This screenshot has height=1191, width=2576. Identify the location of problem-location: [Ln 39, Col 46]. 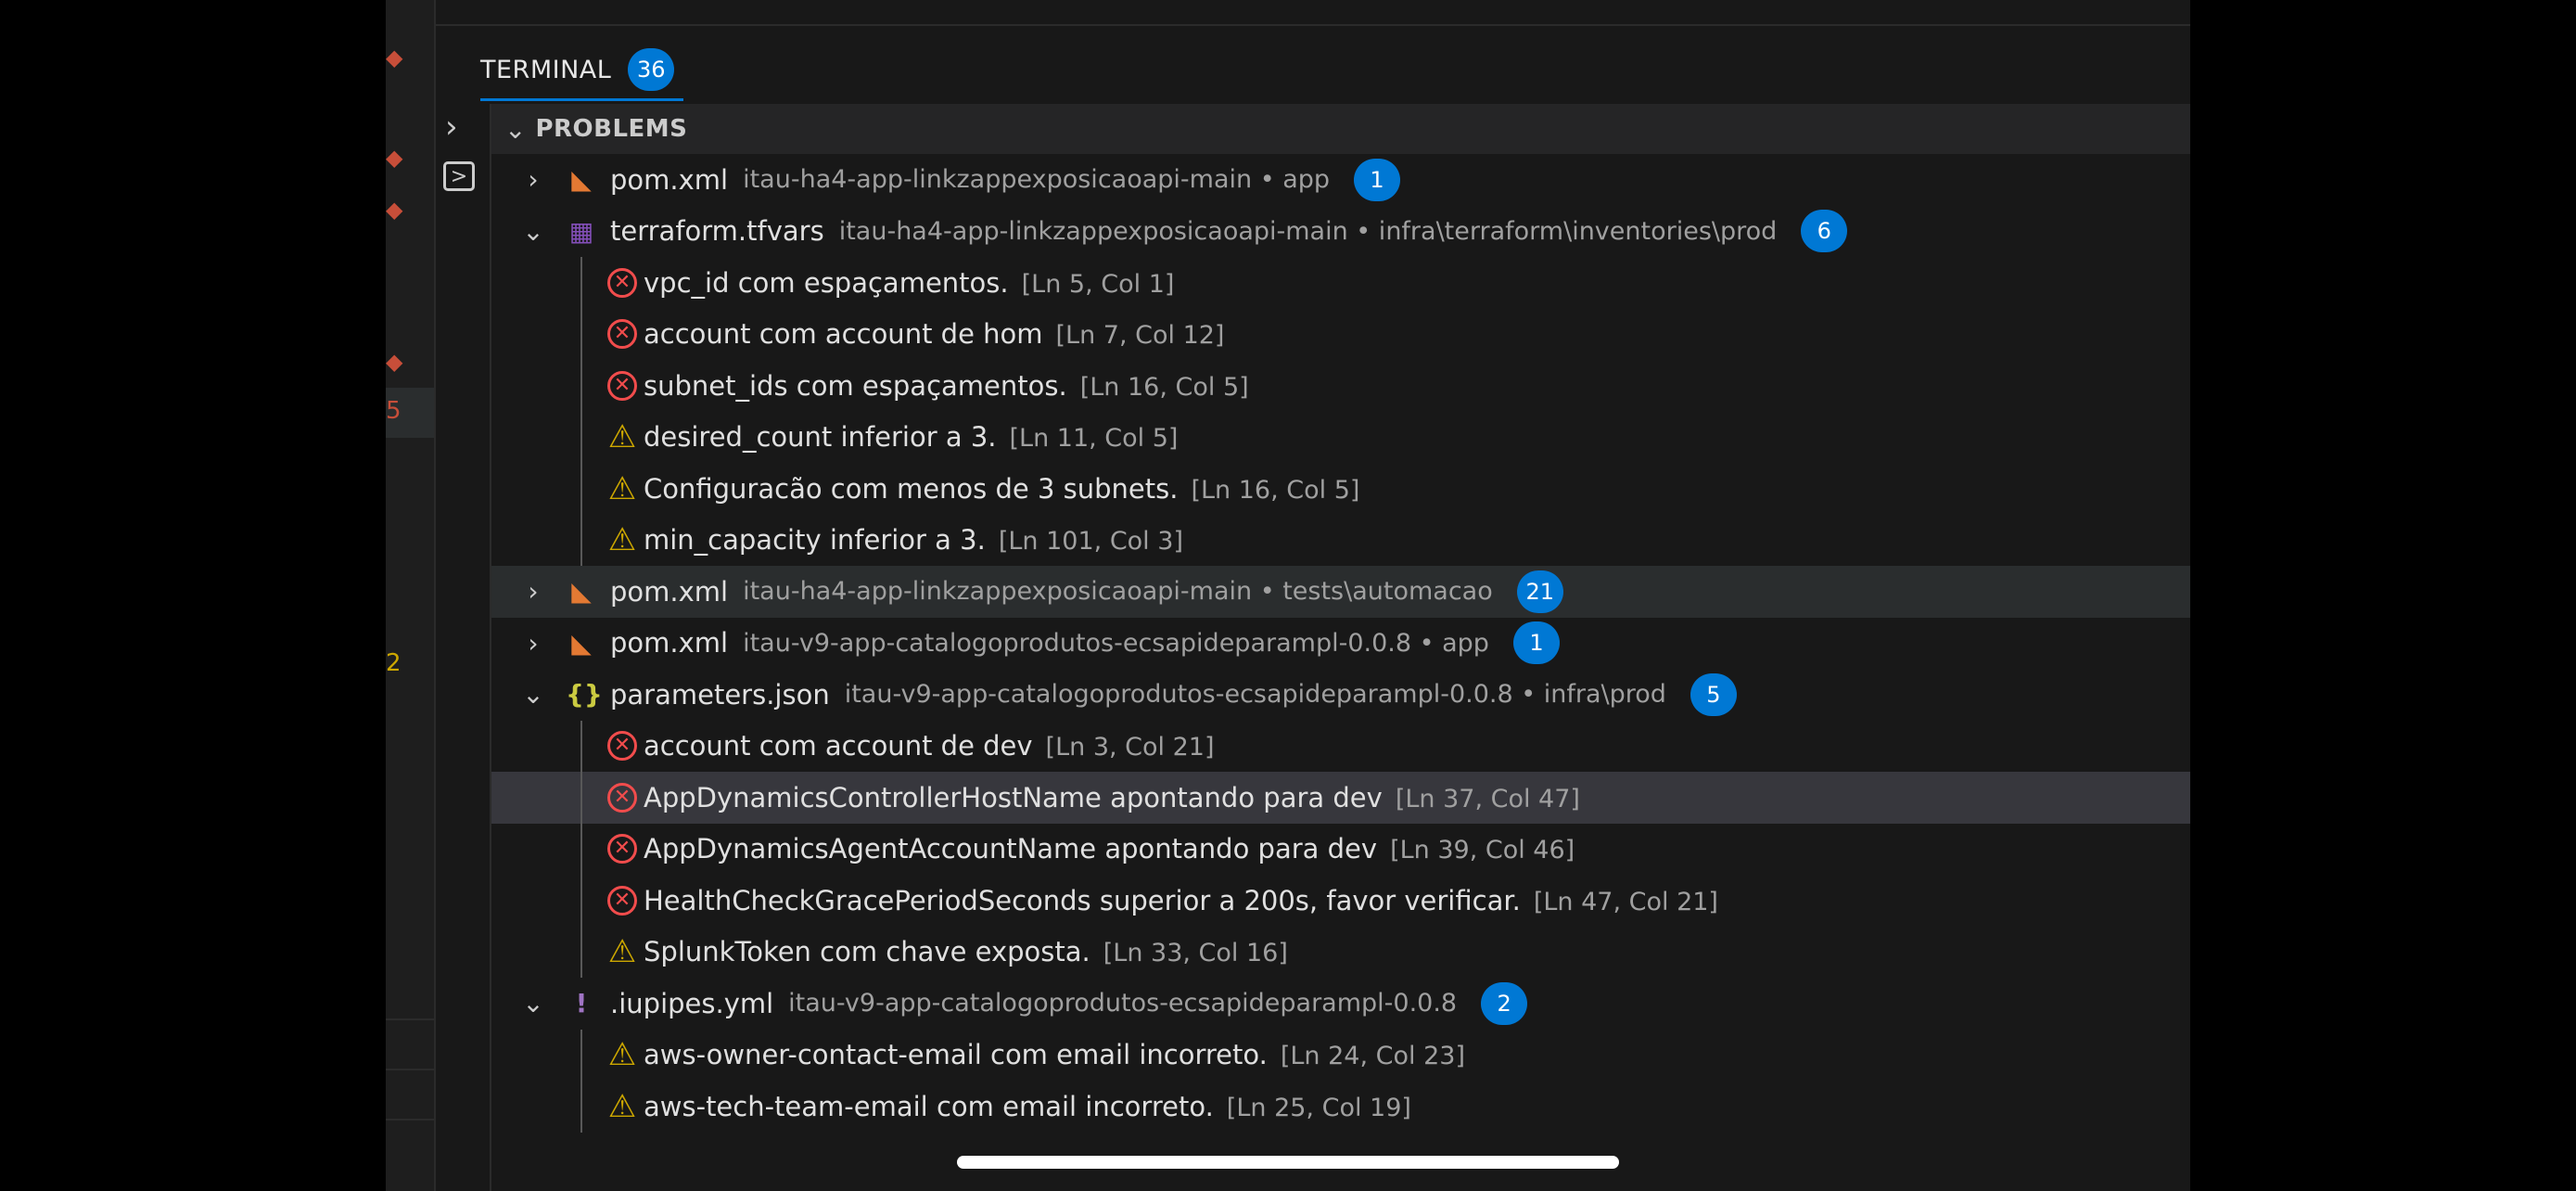
(1483, 850).